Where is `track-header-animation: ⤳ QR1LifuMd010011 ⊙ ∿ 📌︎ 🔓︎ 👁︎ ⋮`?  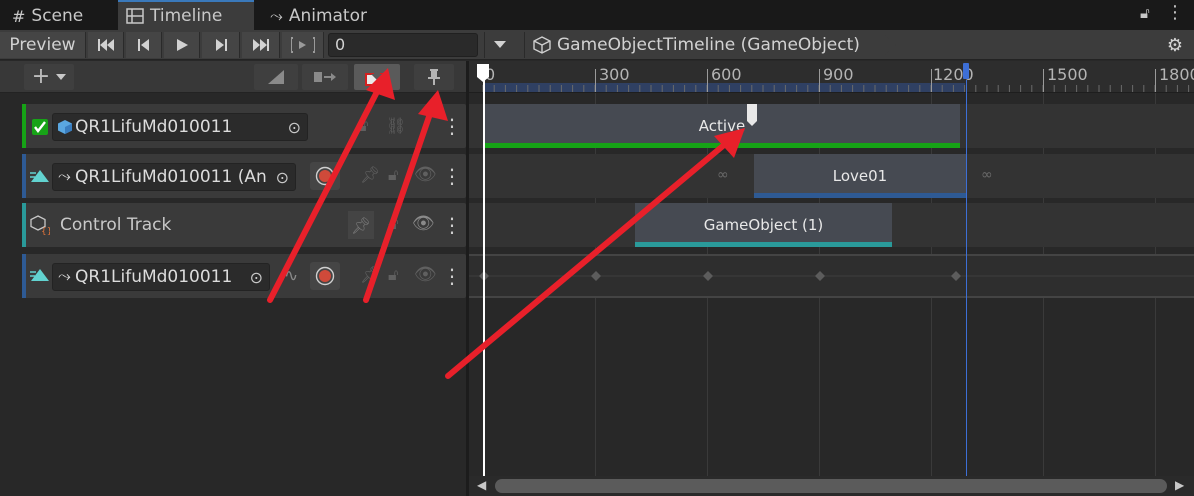 track-header-animation: ⤳ QR1LifuMd010011 ⊙ ∿ 📌︎ 🔓︎ 👁︎ ⋮ is located at coordinates (244, 276).